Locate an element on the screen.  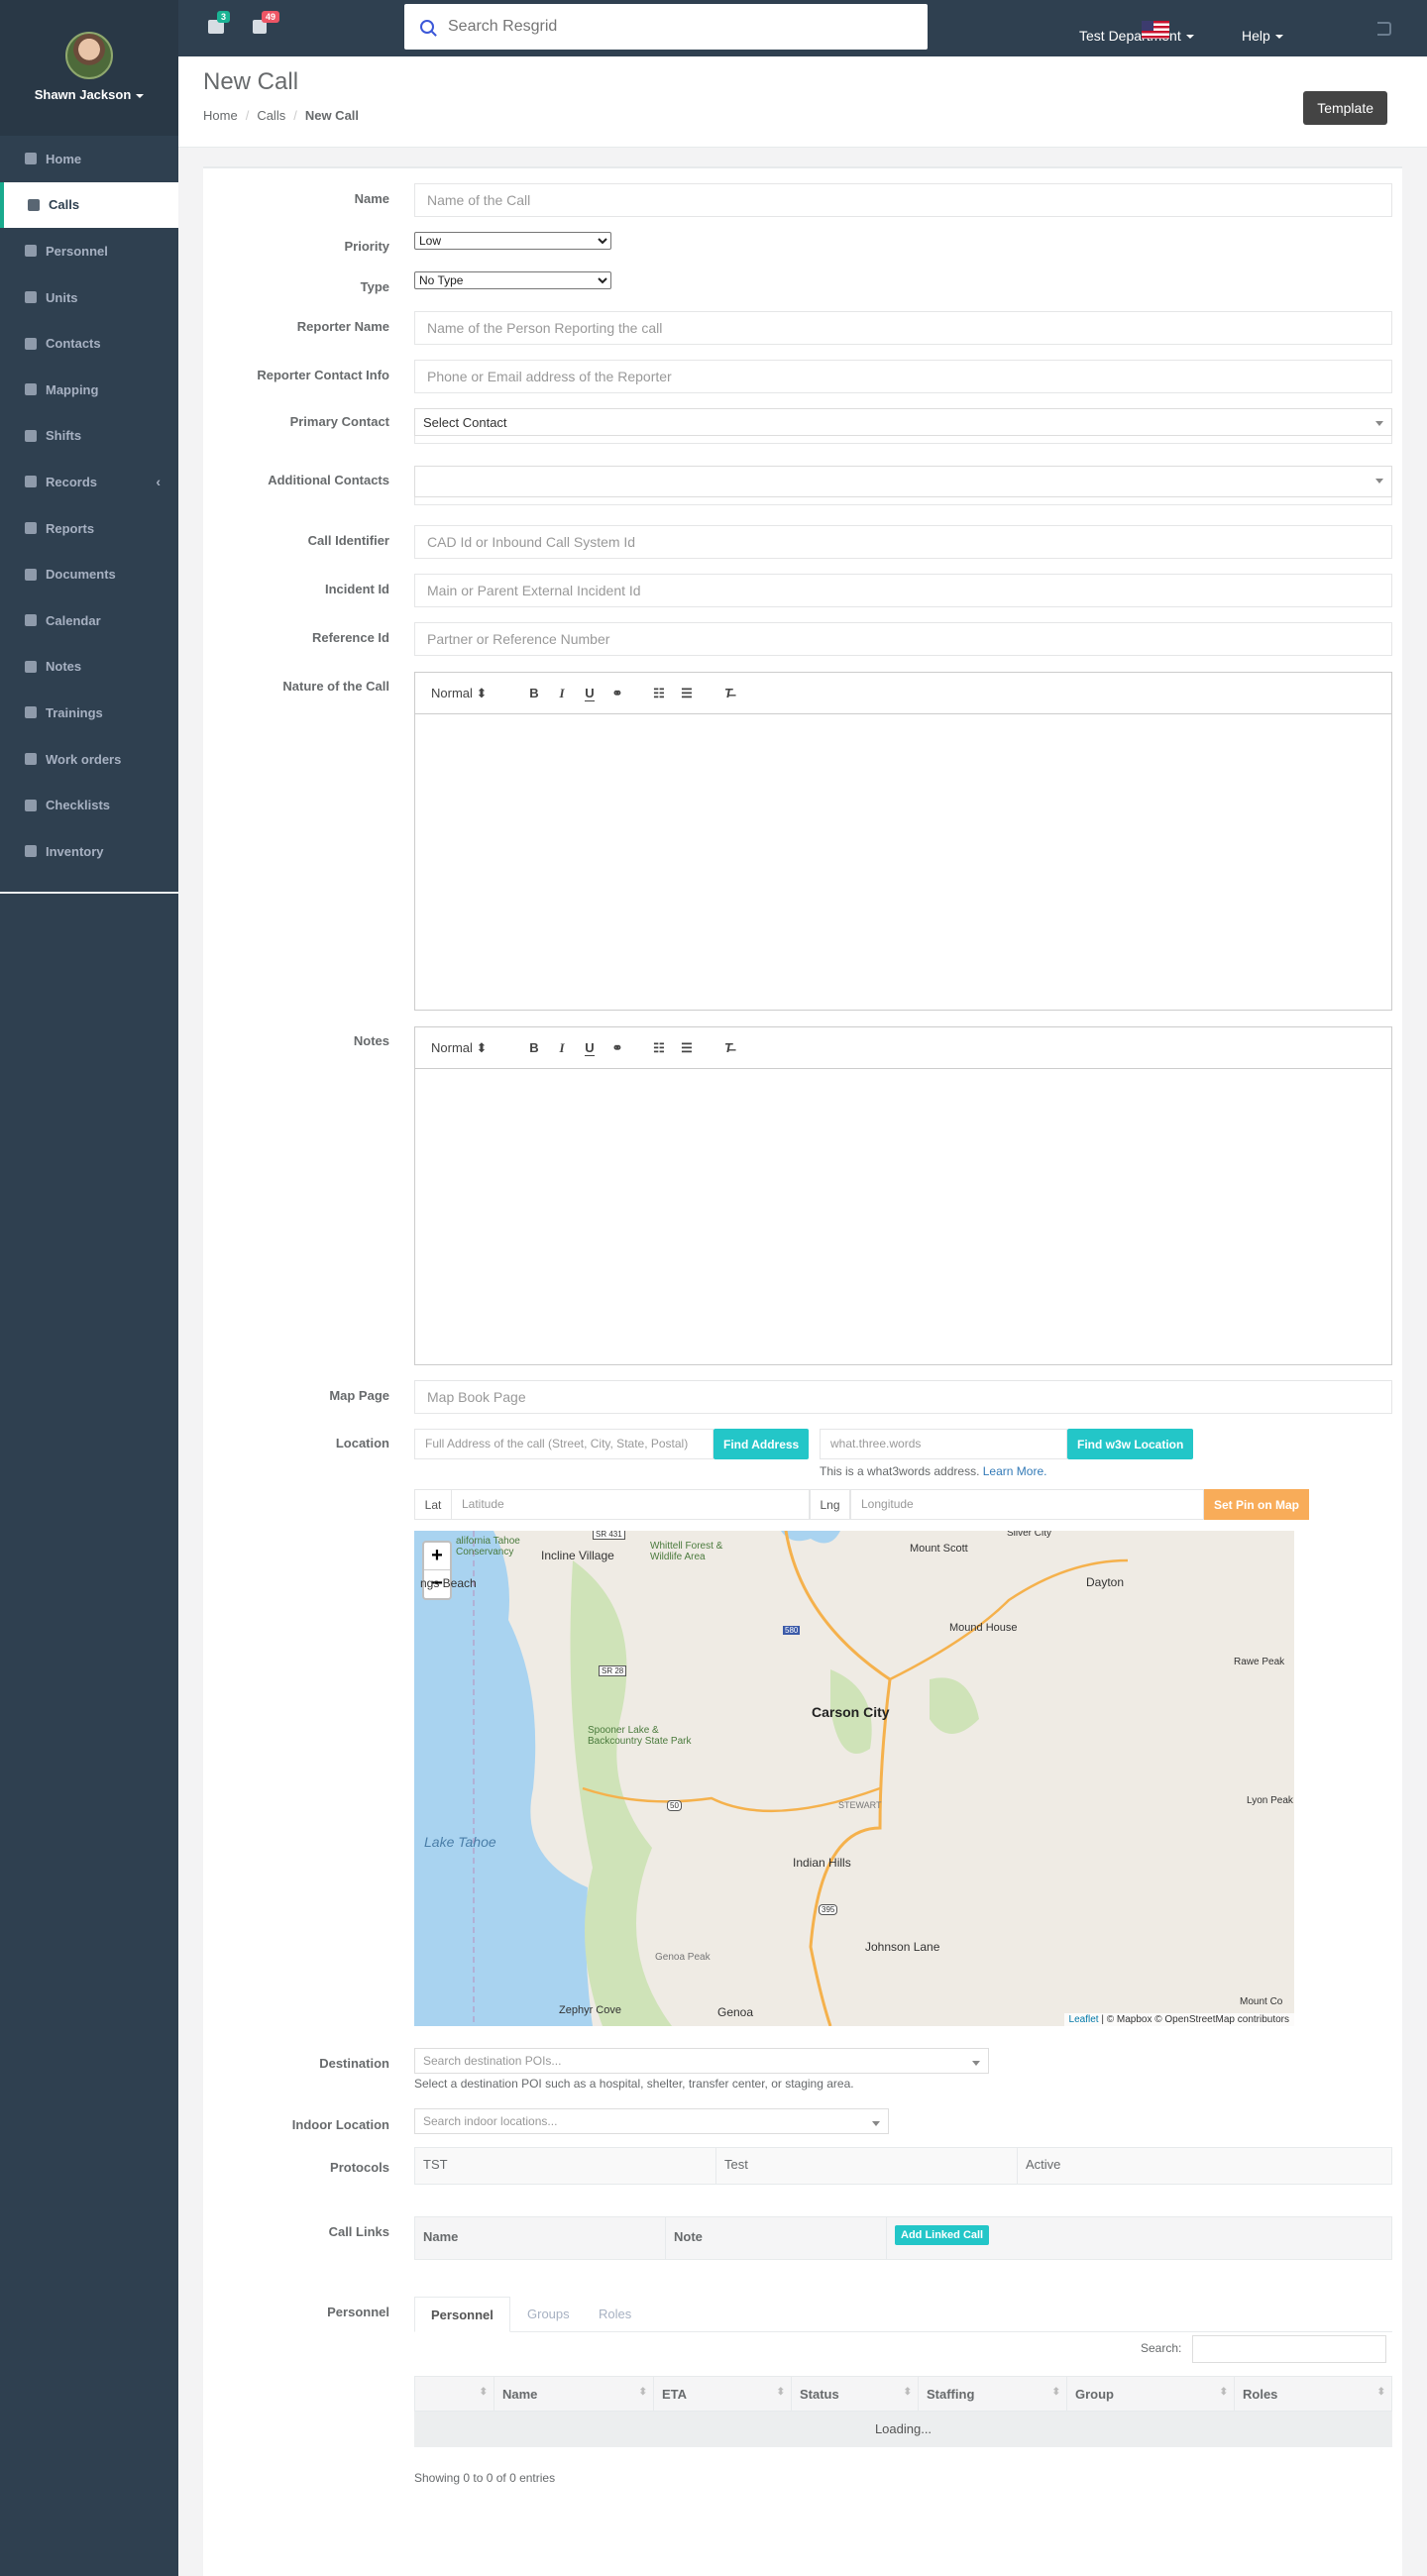
nature-editor: Normal ⬍ B I U ⚭ ☷ ☰ T̶ is located at coordinates (903, 842).